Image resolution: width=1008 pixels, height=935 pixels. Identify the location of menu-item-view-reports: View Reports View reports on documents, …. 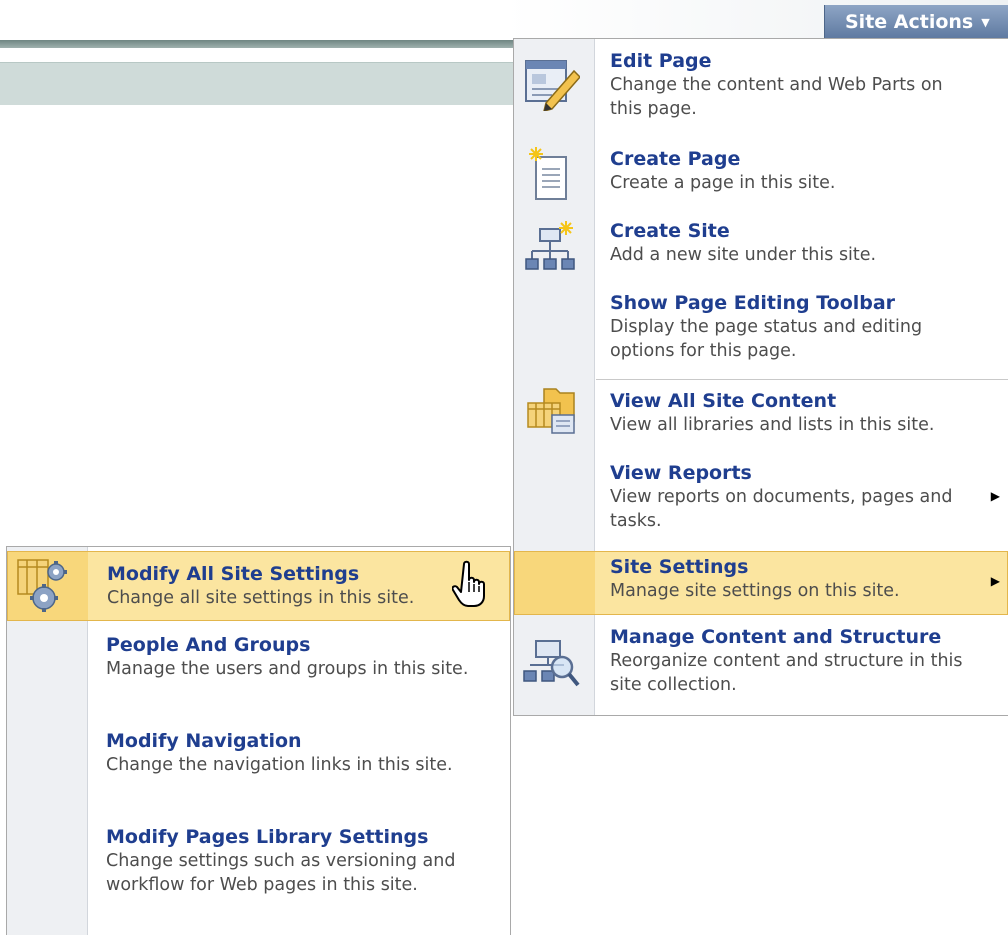
(761, 502).